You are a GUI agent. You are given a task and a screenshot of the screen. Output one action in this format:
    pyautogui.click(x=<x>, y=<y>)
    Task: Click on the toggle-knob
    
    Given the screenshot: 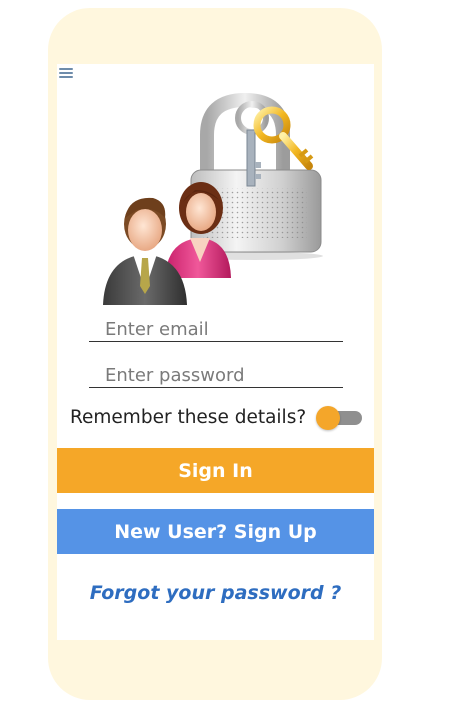 What is the action you would take?
    pyautogui.click(x=328, y=418)
    